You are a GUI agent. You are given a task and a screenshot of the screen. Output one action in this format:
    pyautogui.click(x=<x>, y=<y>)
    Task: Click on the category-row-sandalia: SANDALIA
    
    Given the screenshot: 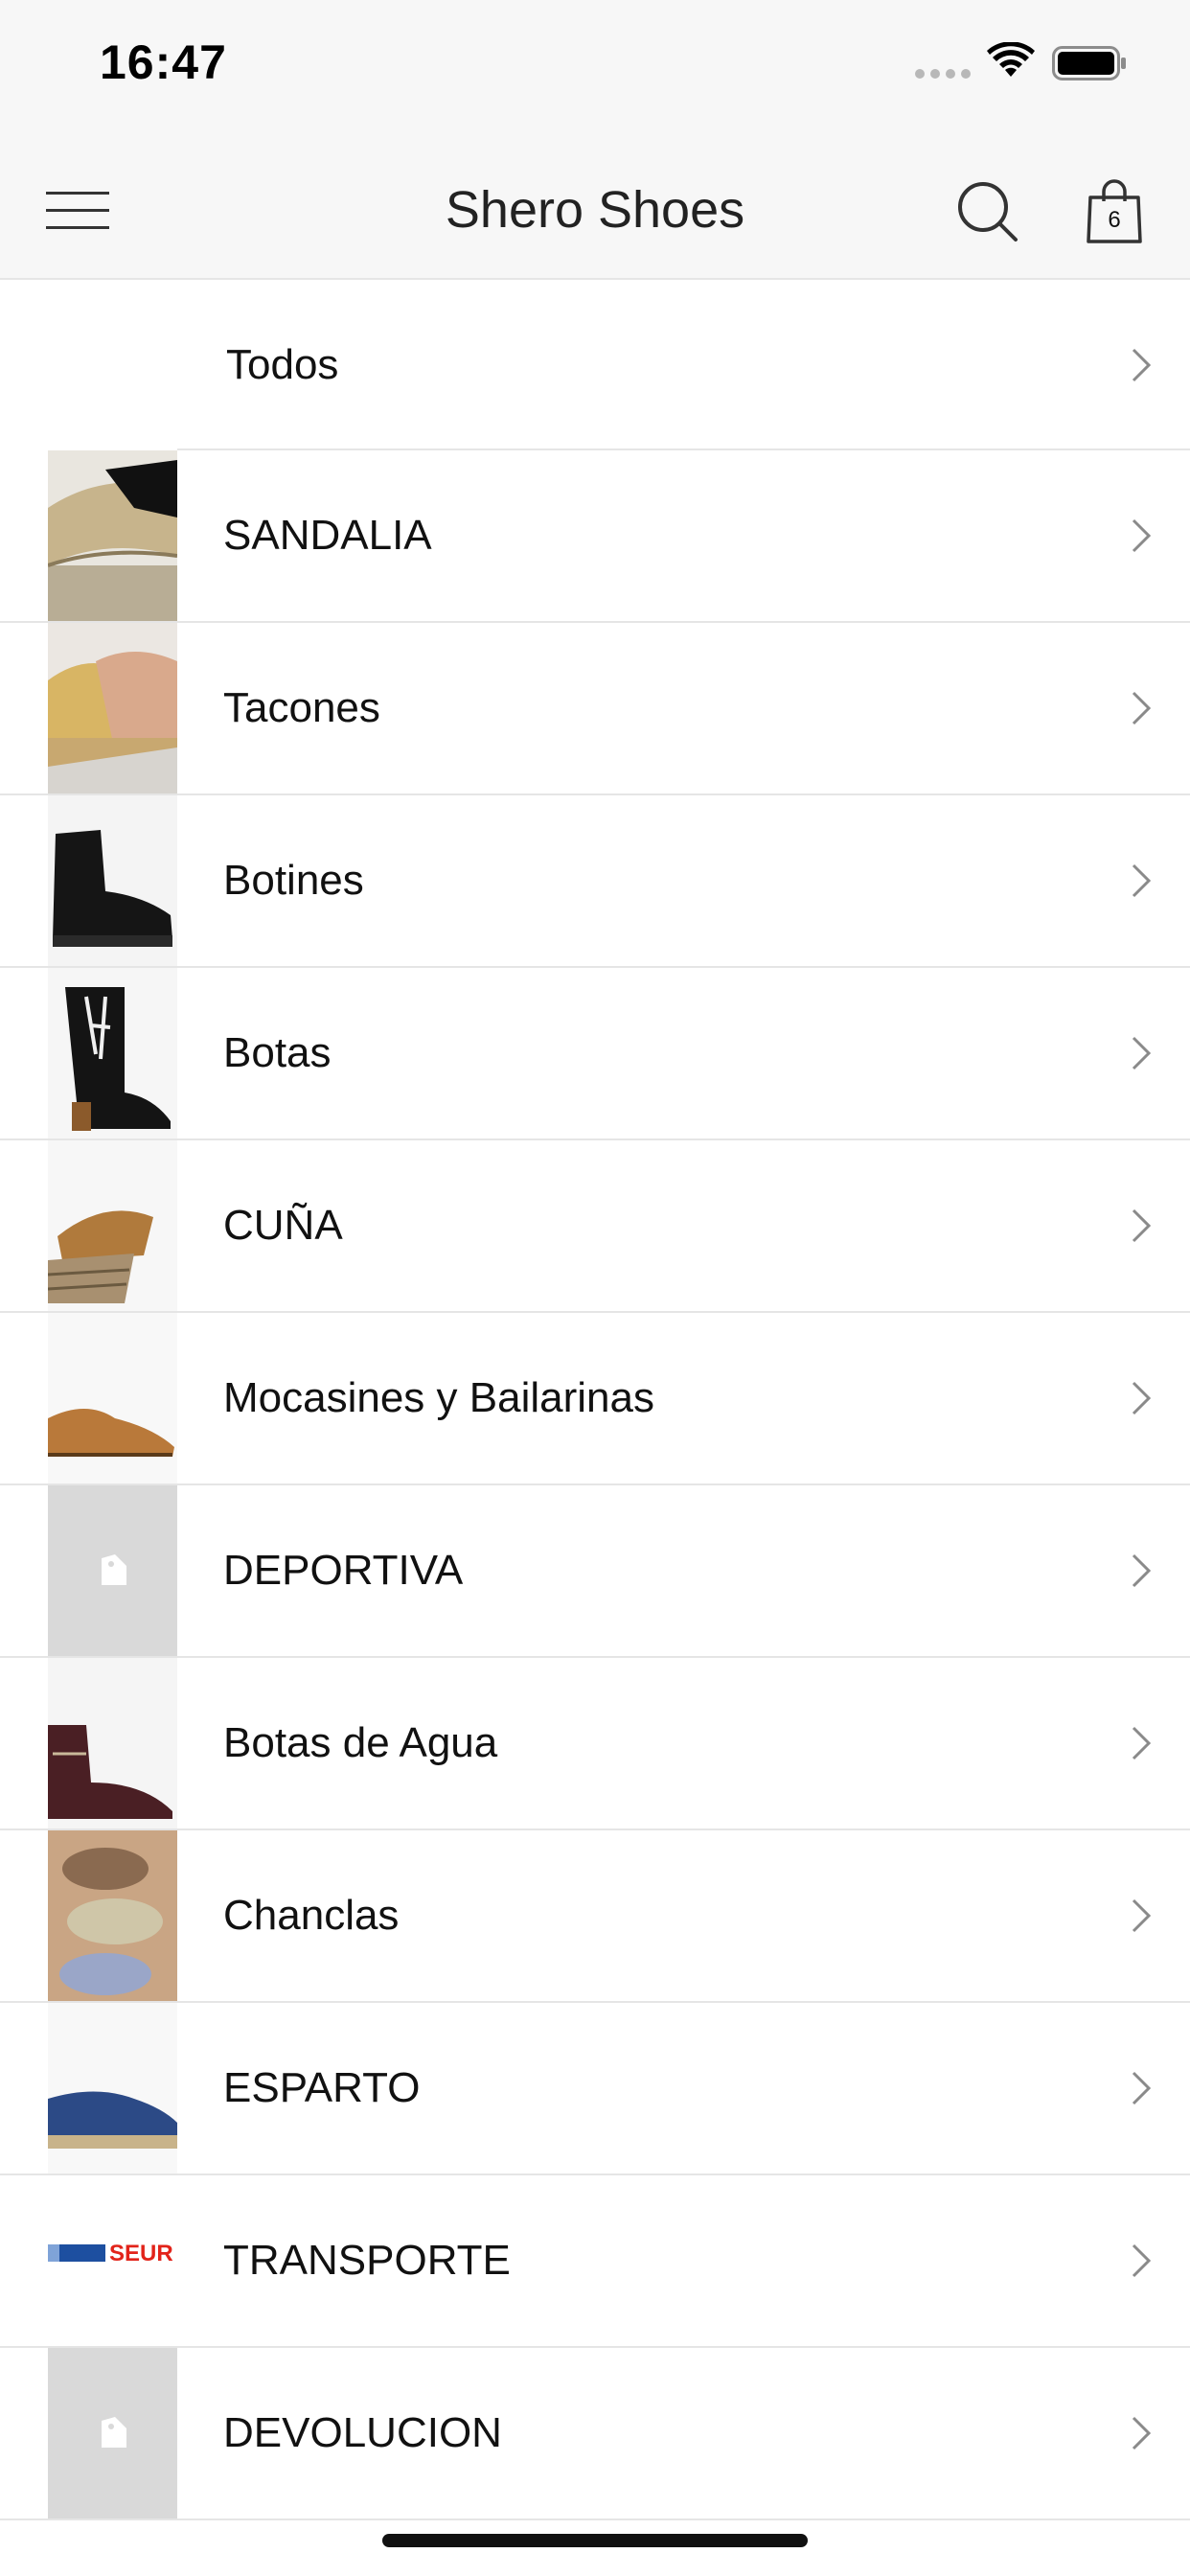 What is the action you would take?
    pyautogui.click(x=595, y=536)
    